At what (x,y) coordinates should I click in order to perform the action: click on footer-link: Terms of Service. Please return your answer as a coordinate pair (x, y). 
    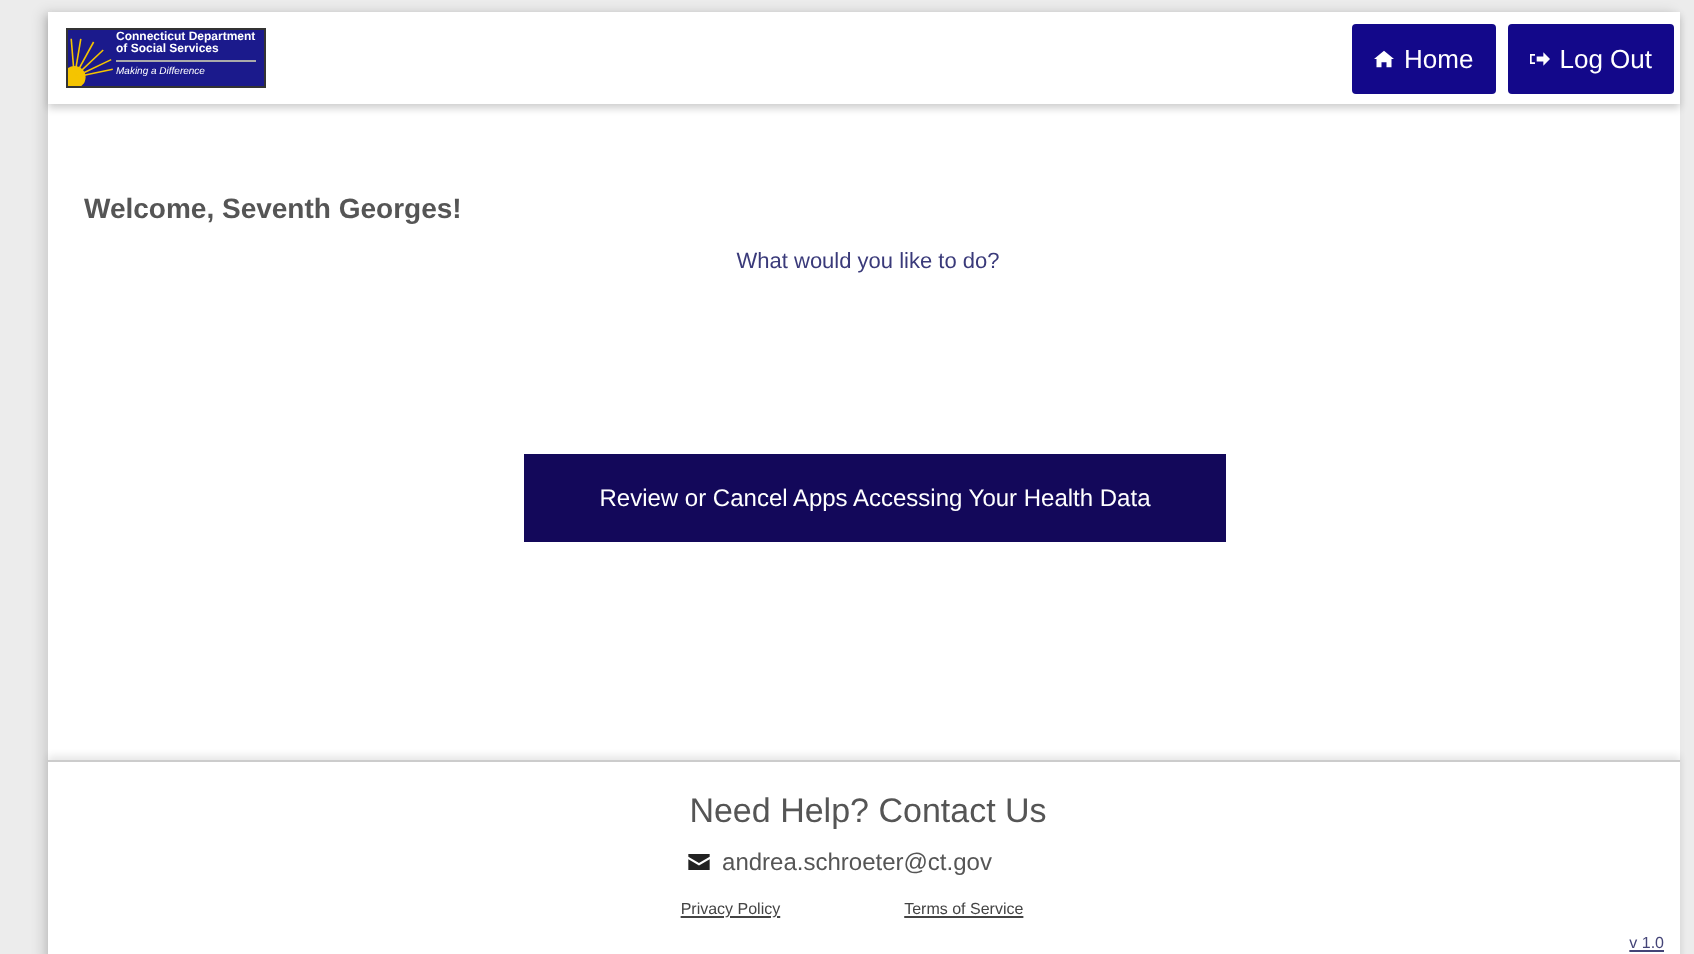
    Looking at the image, I should click on (964, 909).